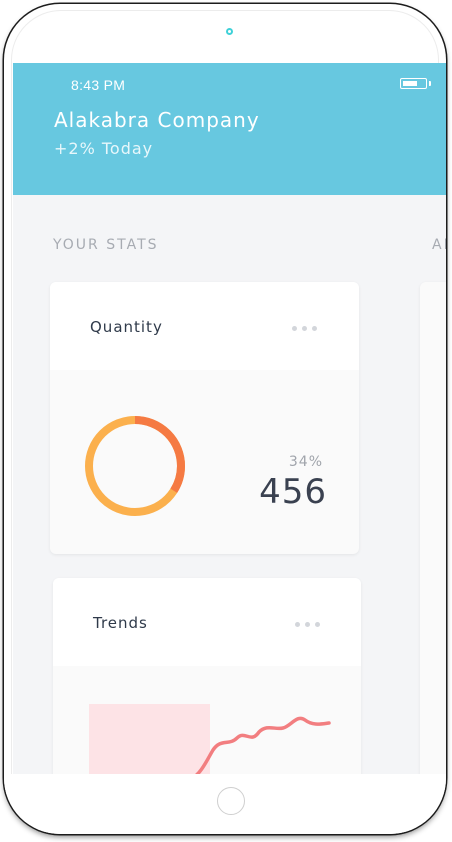 The height and width of the screenshot is (842, 452). Describe the element at coordinates (439, 245) in the screenshot. I see `section-title-next: AB` at that location.